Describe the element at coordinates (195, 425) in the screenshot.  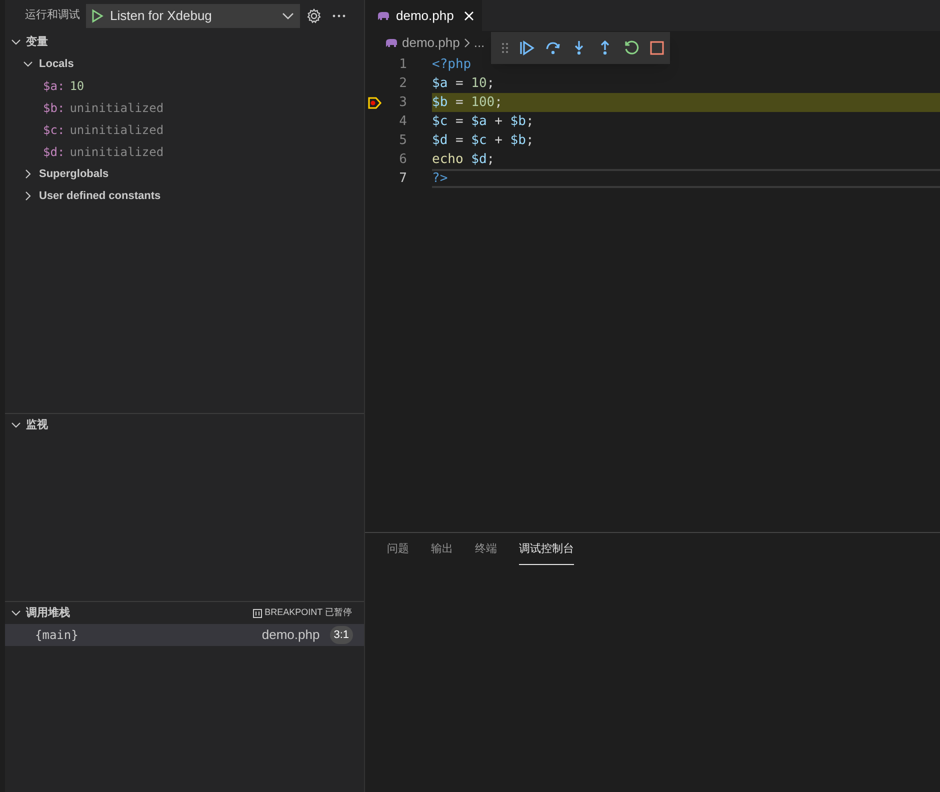
I see `section-title: 监视` at that location.